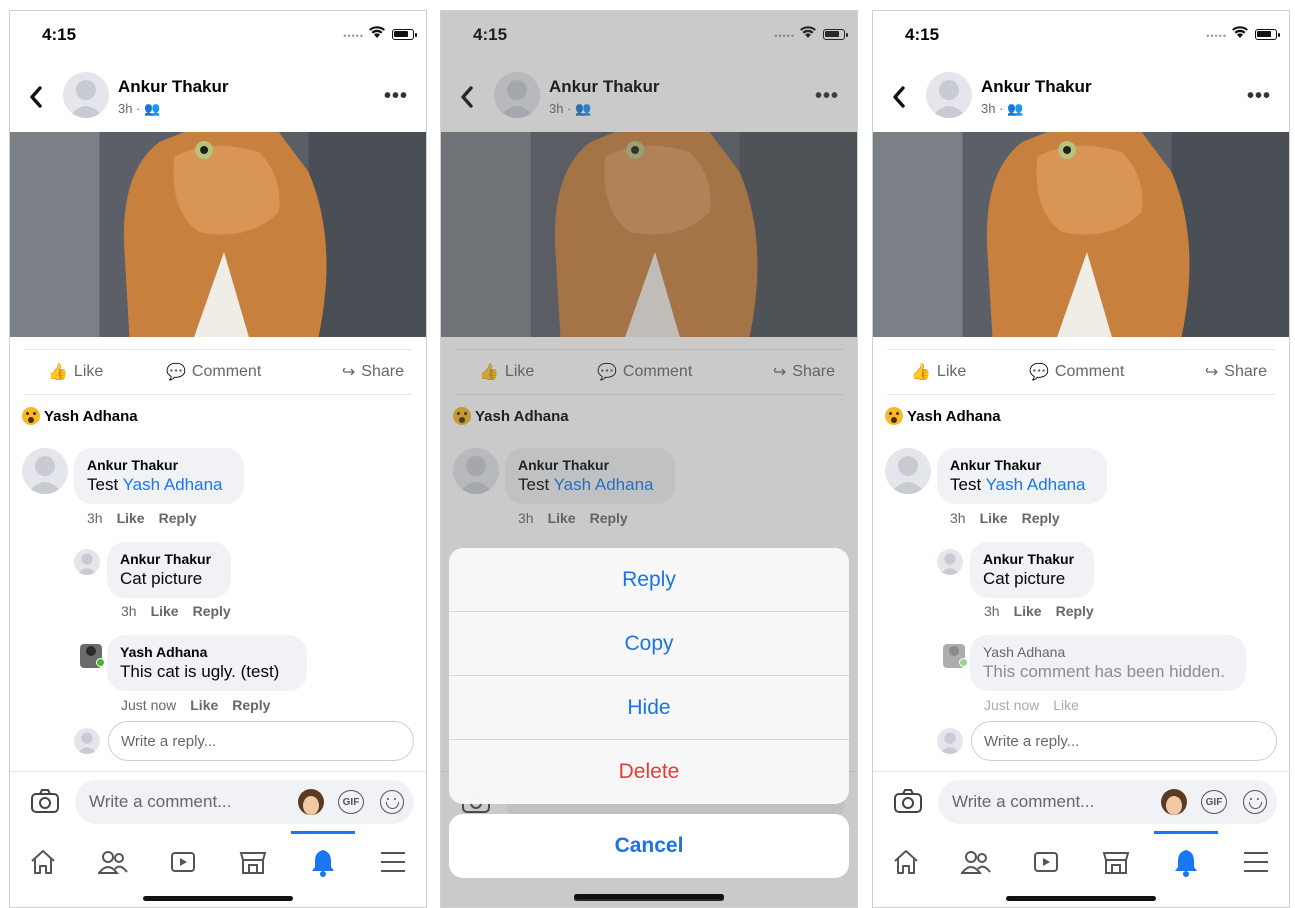  I want to click on comment-text: Test Yash Adhana, so click(1018, 484).